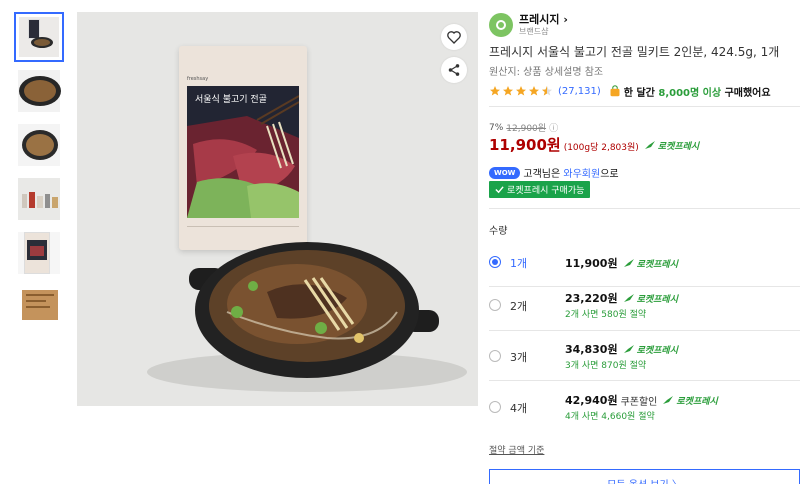 This screenshot has width=800, height=484. I want to click on option-qty: 1개, so click(519, 263).